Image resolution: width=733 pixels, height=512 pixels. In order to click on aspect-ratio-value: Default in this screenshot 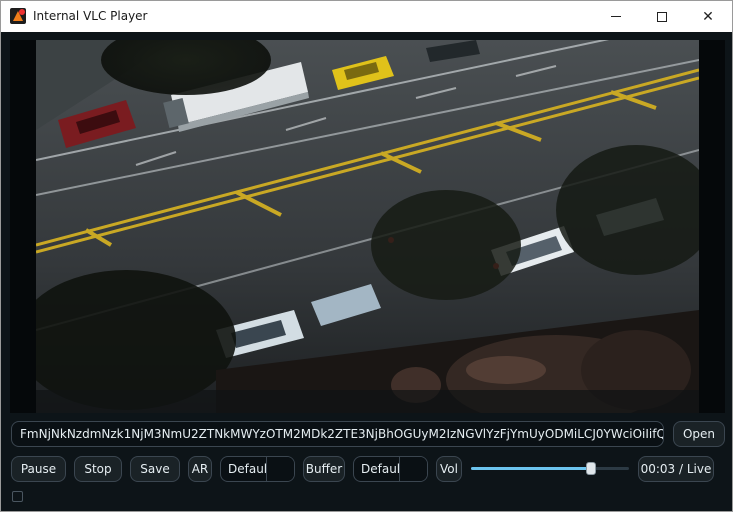, I will do `click(247, 469)`.